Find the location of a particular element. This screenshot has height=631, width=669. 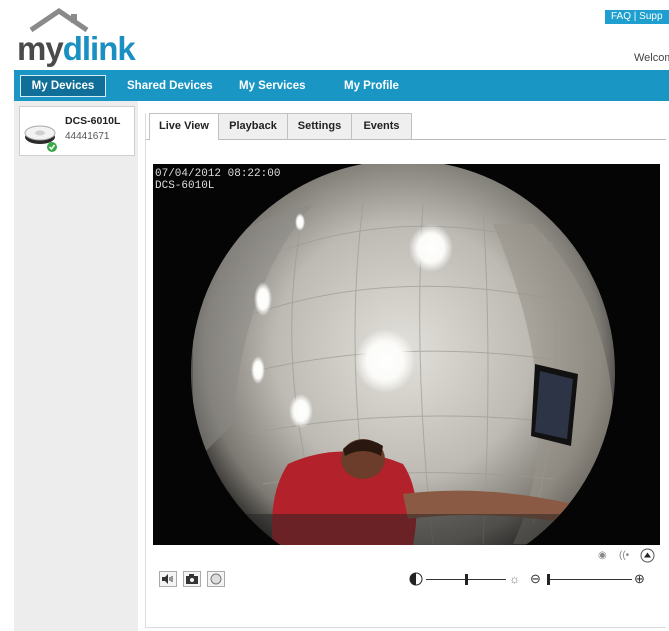

nav-shared-devices: Shared Devices is located at coordinates (170, 86).